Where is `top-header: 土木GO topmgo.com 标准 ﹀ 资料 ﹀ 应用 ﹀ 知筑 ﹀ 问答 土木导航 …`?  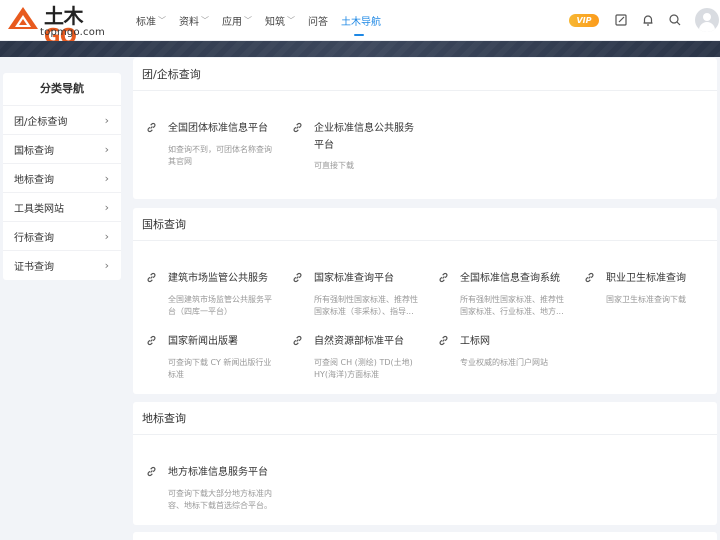
top-header: 土木GO topmgo.com 标准 ﹀ 资料 ﹀ 应用 ﹀ 知筑 ﹀ 问答 土木导航 … is located at coordinates (360, 23).